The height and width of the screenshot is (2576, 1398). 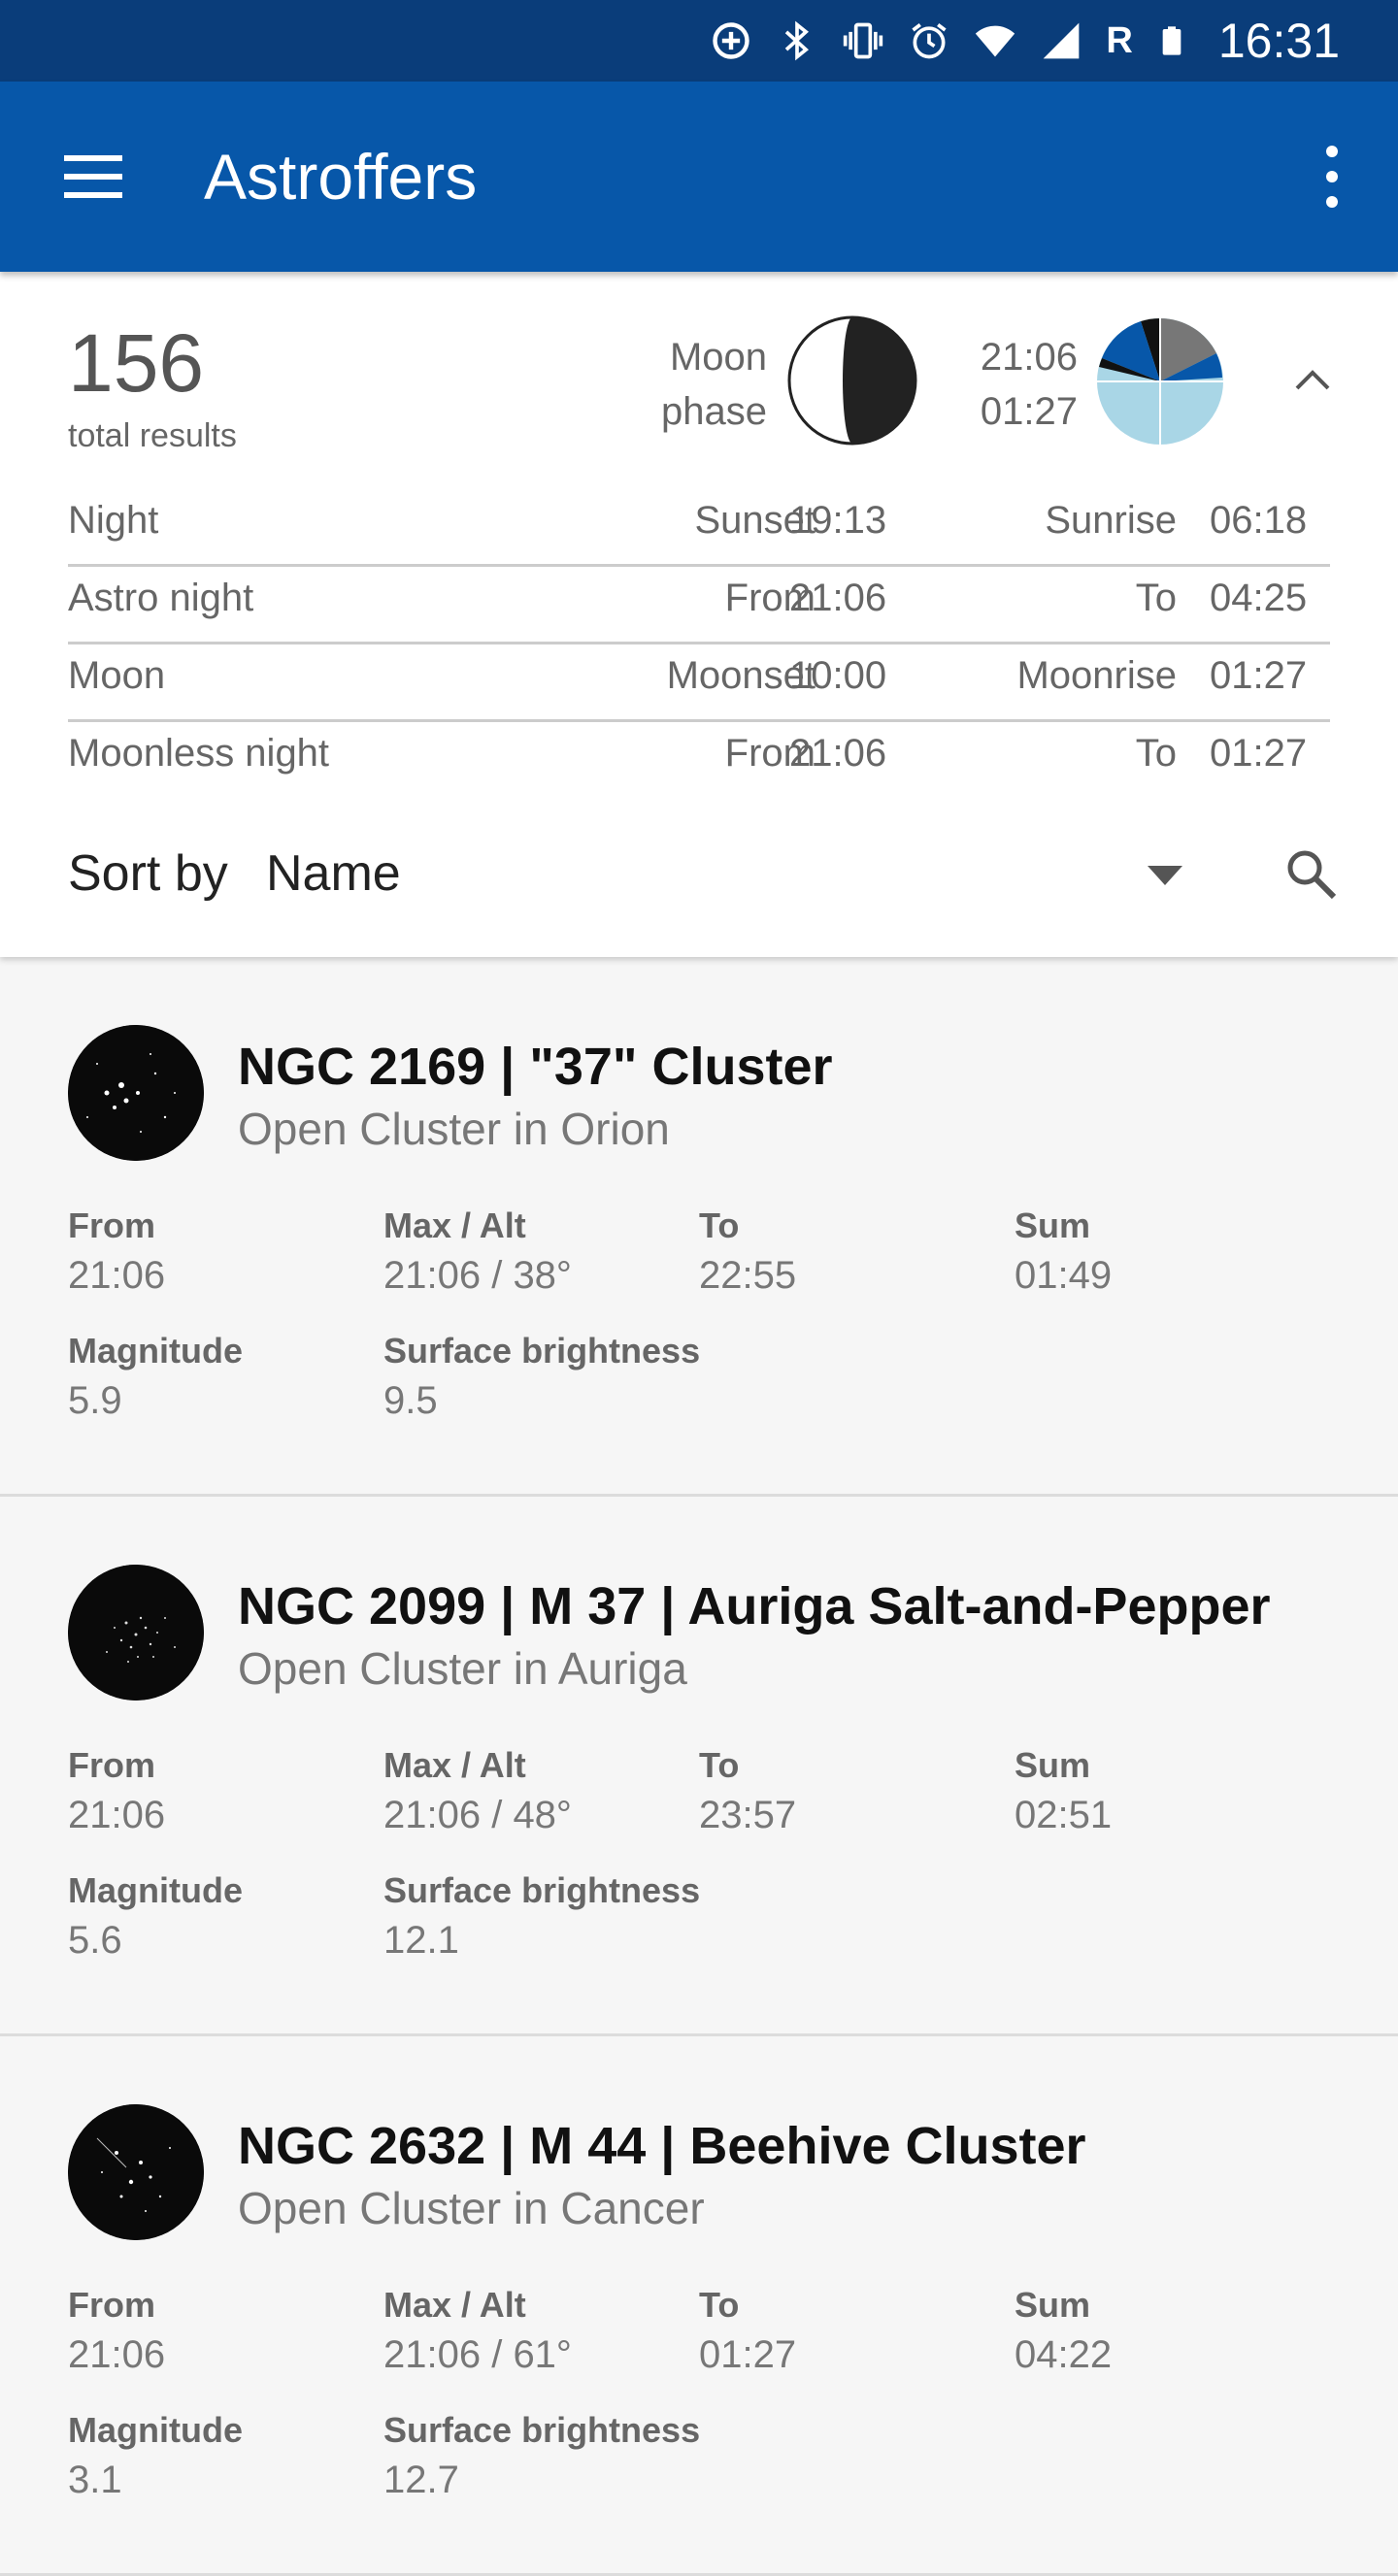 What do you see at coordinates (699, 873) in the screenshot?
I see `sort-bar: Sort by Name` at bounding box center [699, 873].